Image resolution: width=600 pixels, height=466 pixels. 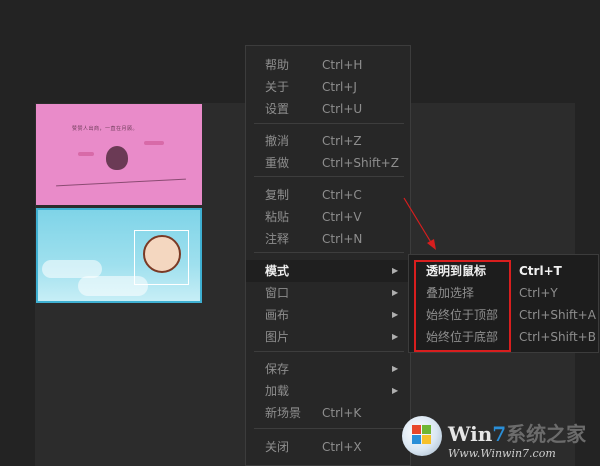 I want to click on annotation-arrow, so click(x=419, y=223).